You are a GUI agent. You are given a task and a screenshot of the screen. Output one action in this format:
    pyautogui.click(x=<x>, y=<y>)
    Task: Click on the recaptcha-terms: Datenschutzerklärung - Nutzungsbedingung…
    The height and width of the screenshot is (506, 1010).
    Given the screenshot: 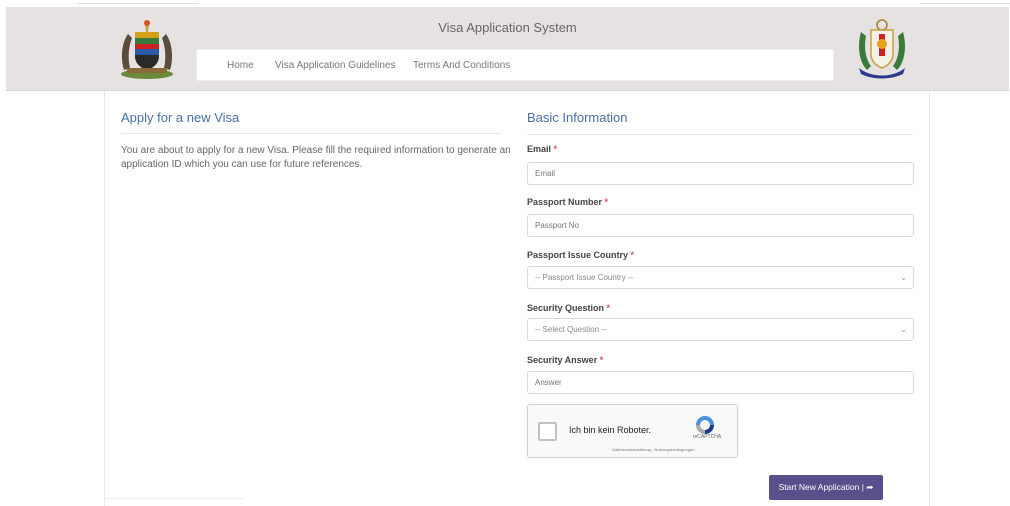 What is the action you would take?
    pyautogui.click(x=653, y=449)
    